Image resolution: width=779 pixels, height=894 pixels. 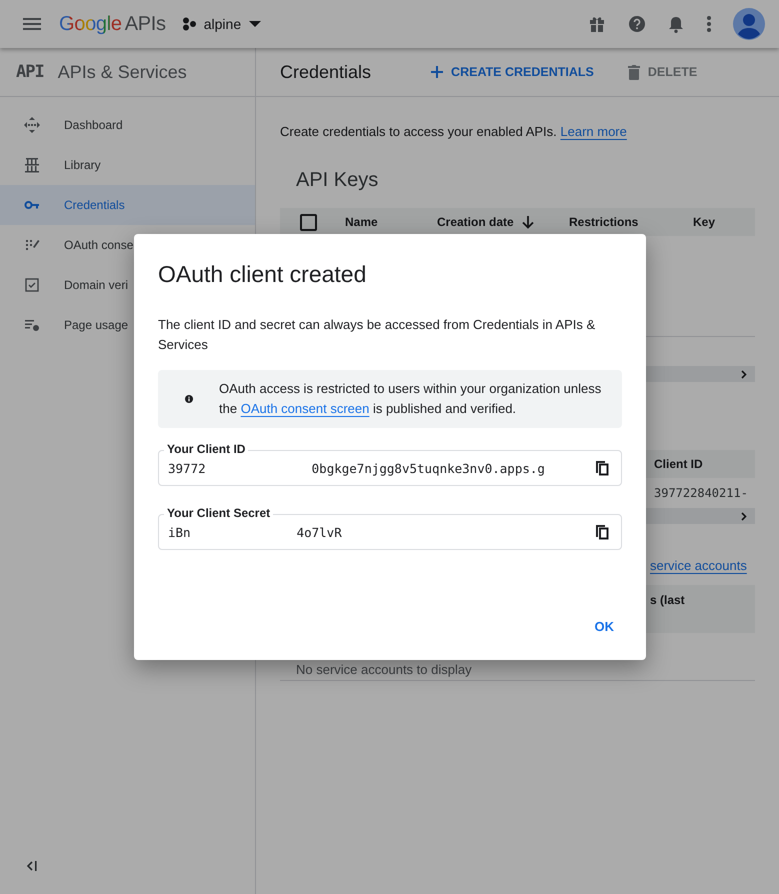 What do you see at coordinates (604, 626) in the screenshot?
I see `ok-button: OK` at bounding box center [604, 626].